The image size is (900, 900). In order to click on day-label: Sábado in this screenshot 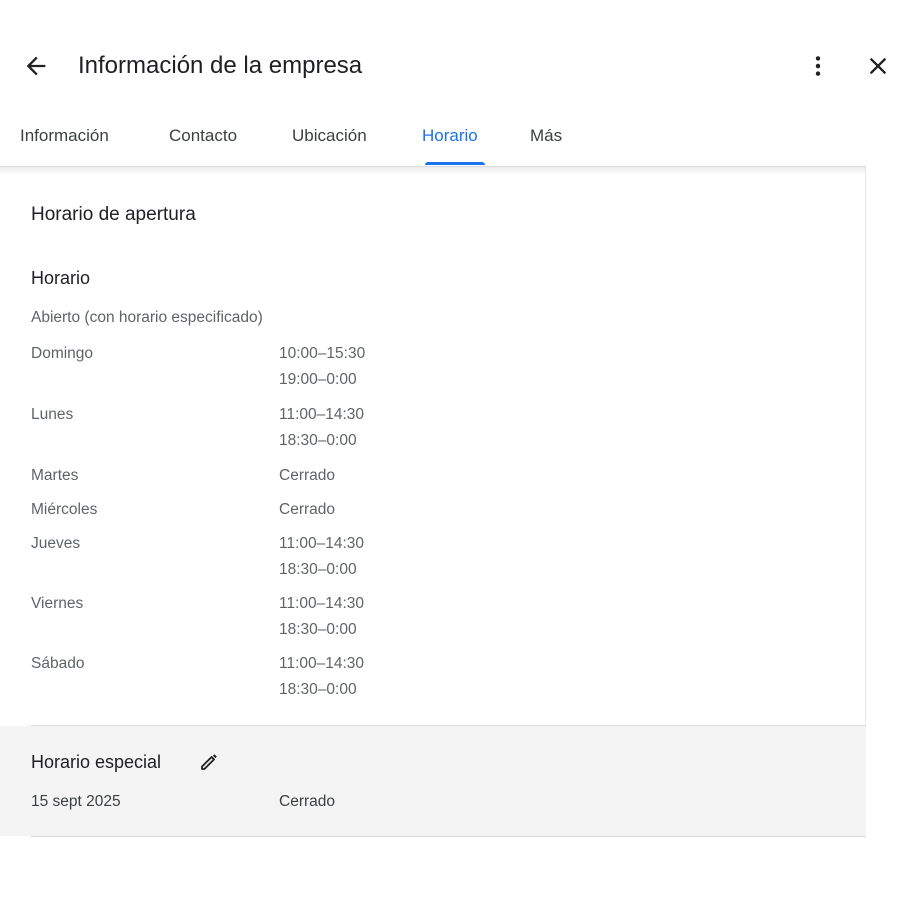, I will do `click(58, 663)`.